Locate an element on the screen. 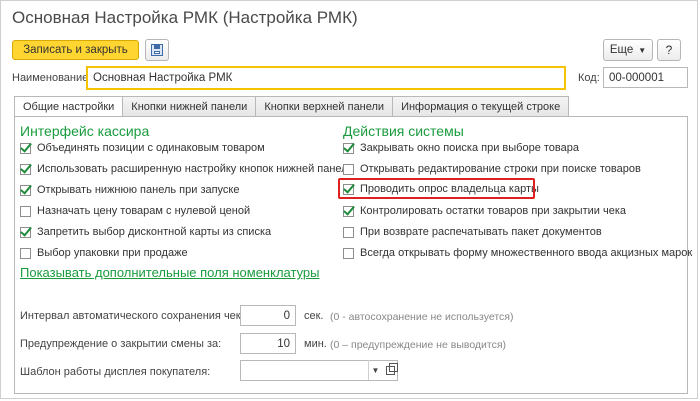 Image resolution: width=700 pixels, height=401 pixels. display-template-label: Шаблон работы дисплея покупателя: is located at coordinates (115, 372).